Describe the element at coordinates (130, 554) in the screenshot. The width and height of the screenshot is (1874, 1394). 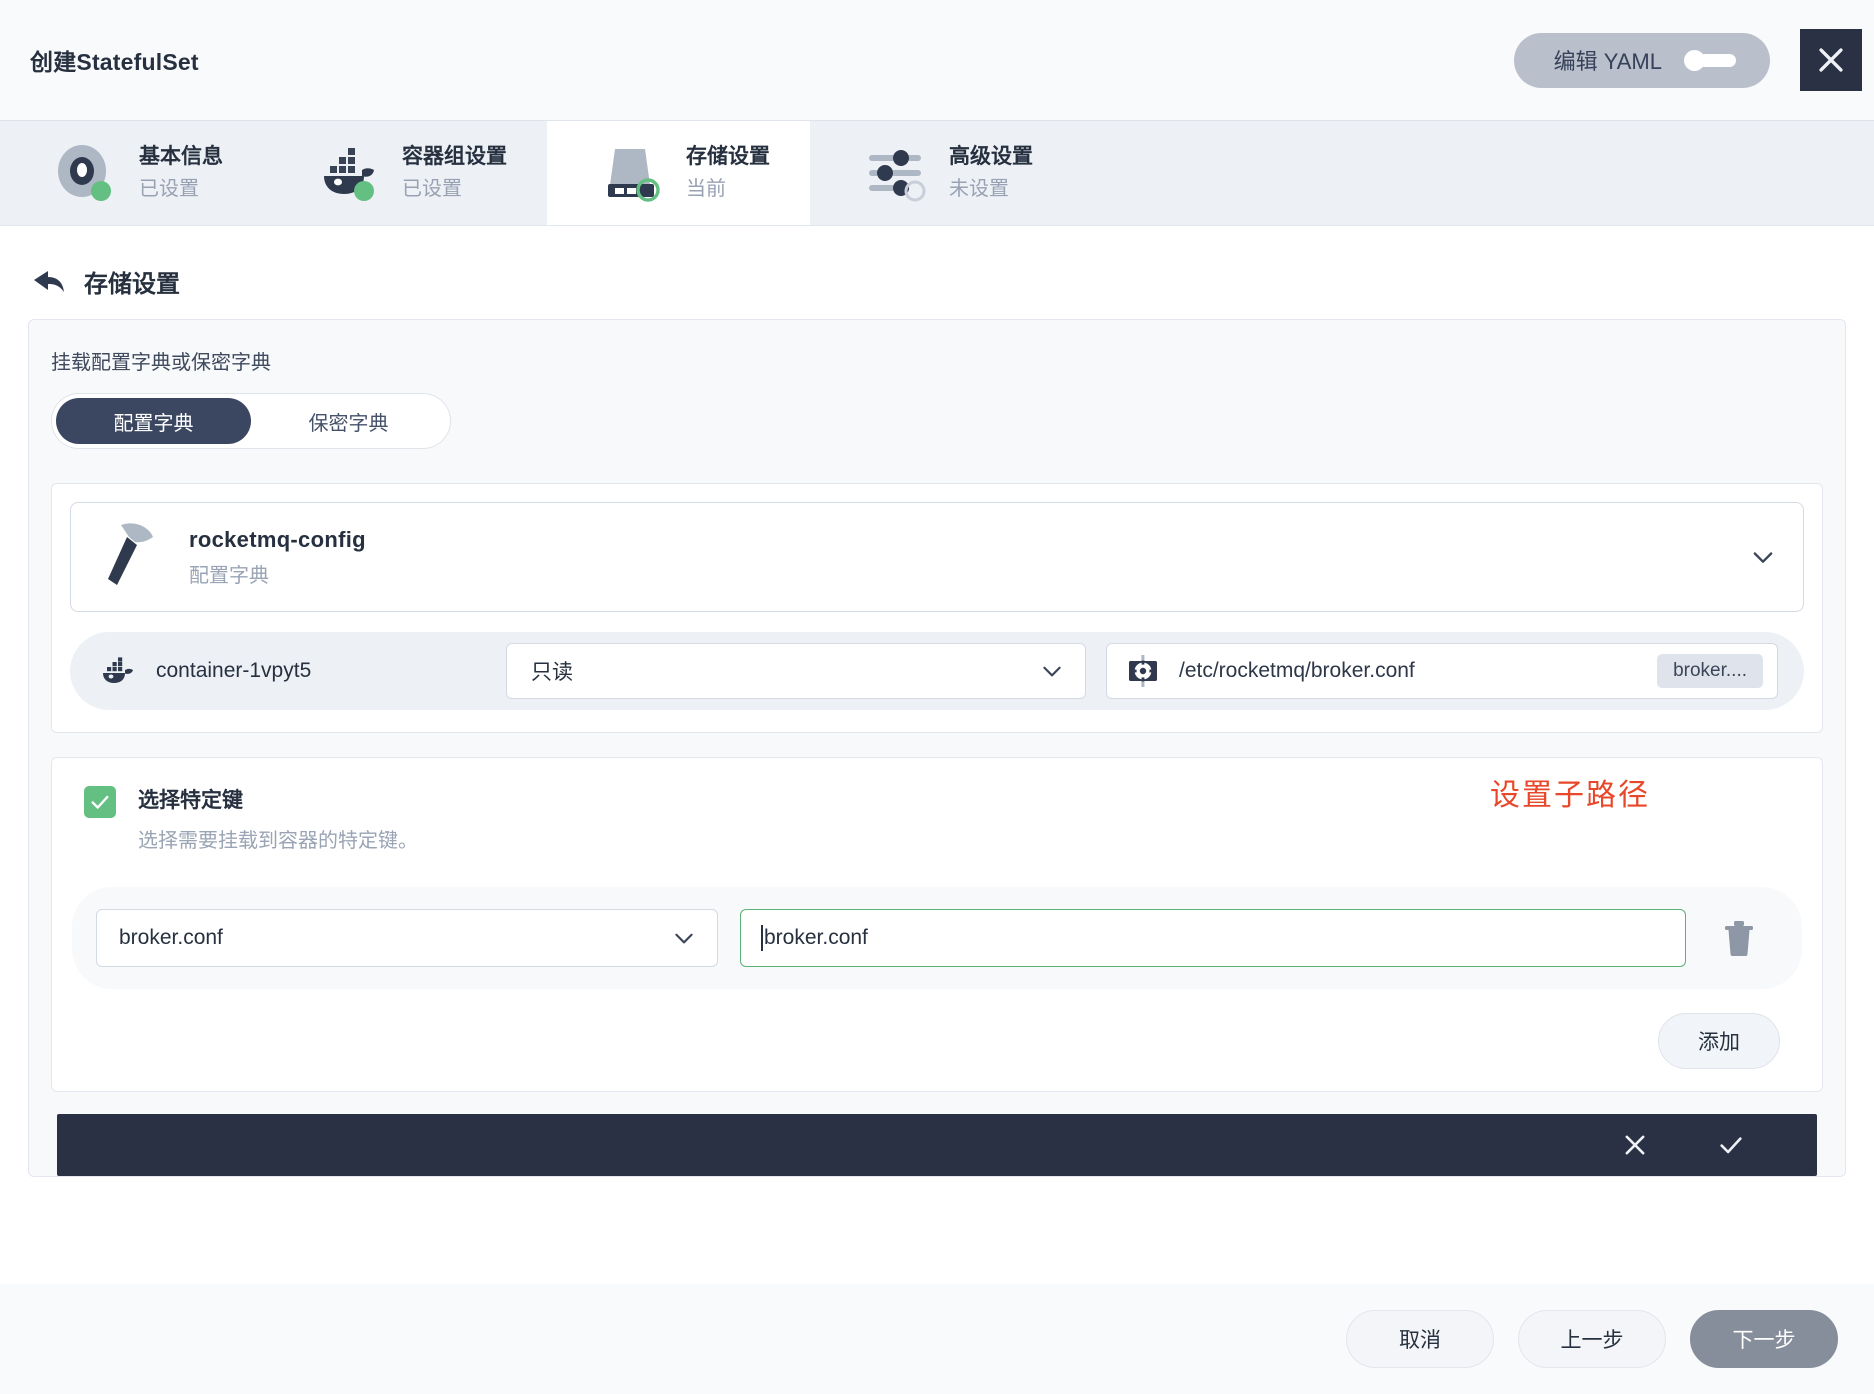
I see `hammer-icon` at that location.